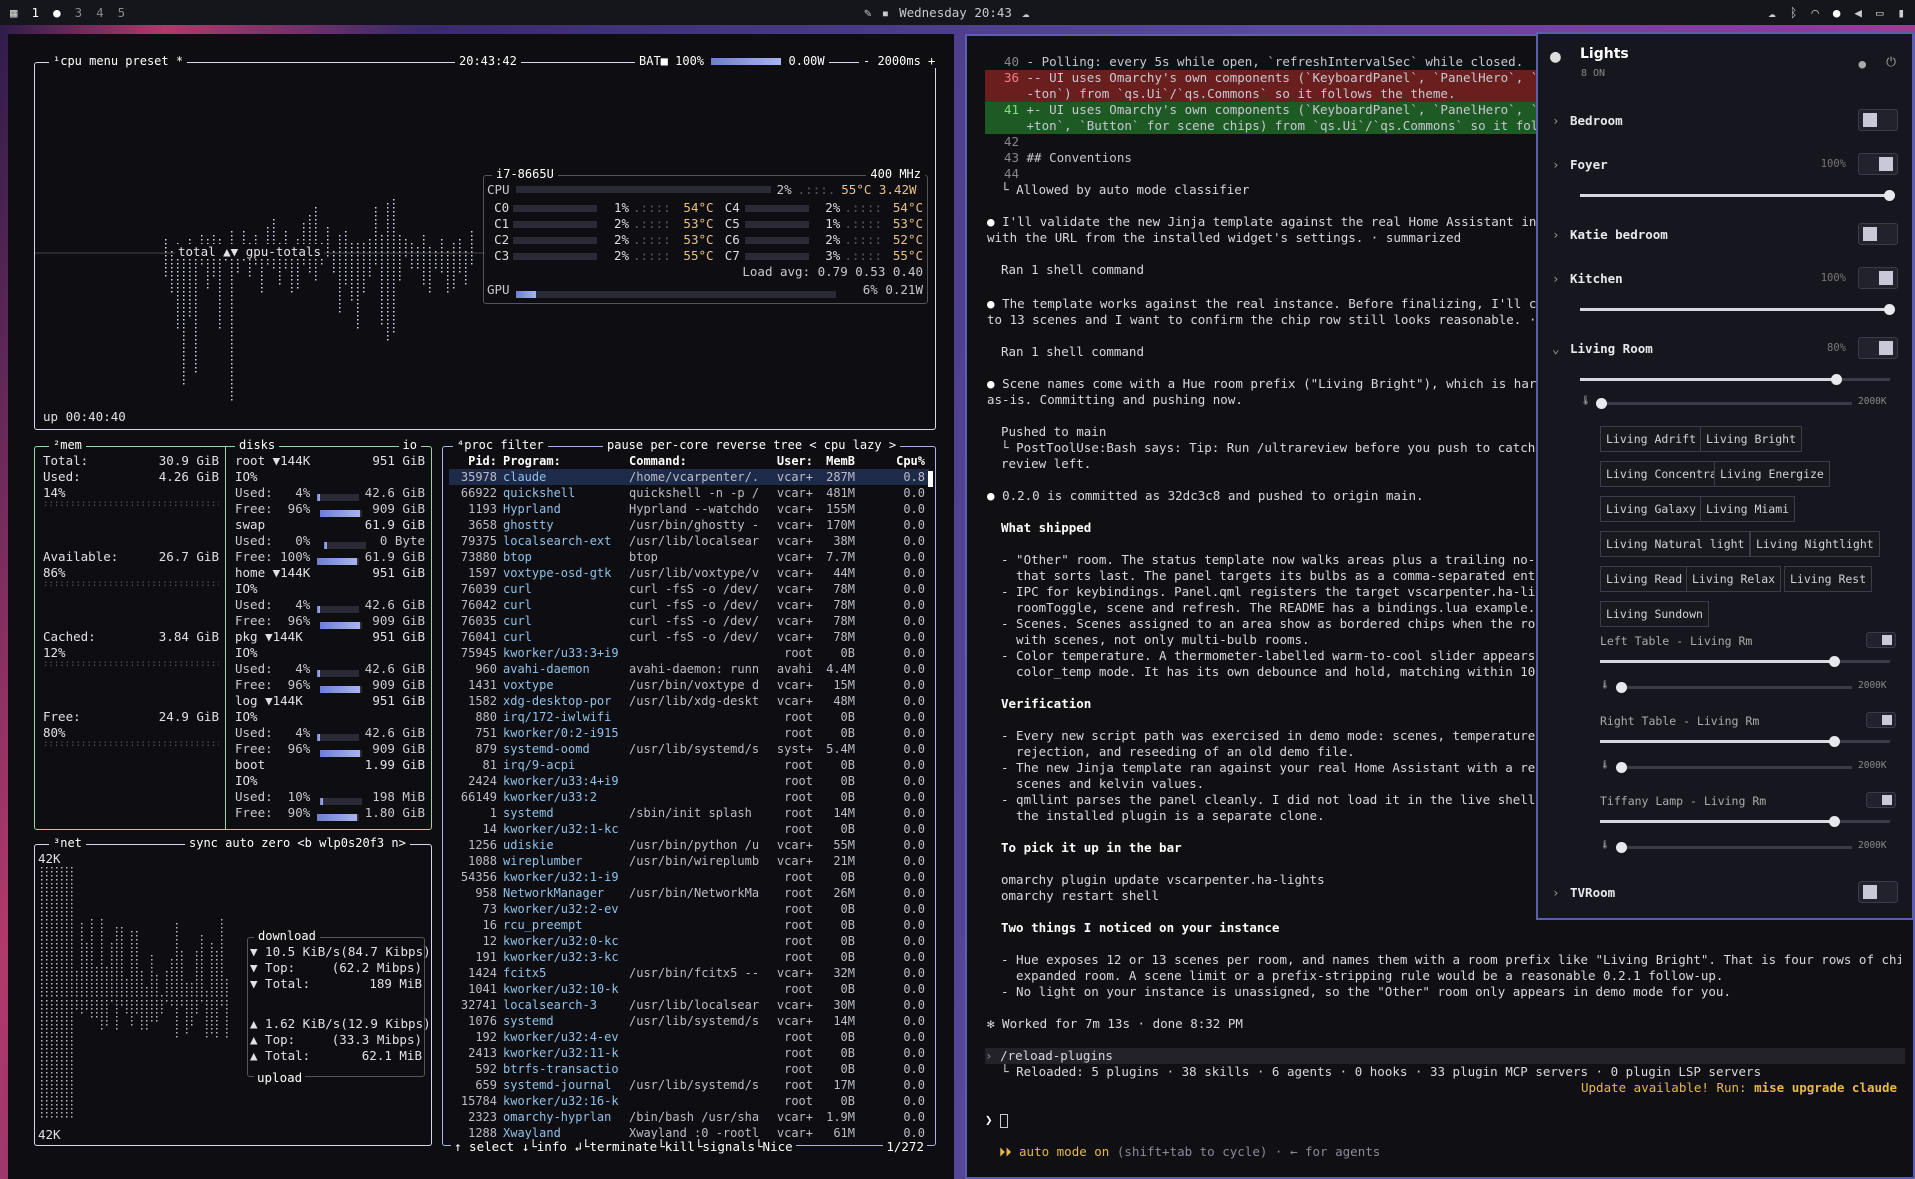 This screenshot has height=1179, width=1915. I want to click on proc-row: 1424 fcitx5/usr/bin/fcitx5 -- vcar+ 32M 0.0, so click(689, 973).